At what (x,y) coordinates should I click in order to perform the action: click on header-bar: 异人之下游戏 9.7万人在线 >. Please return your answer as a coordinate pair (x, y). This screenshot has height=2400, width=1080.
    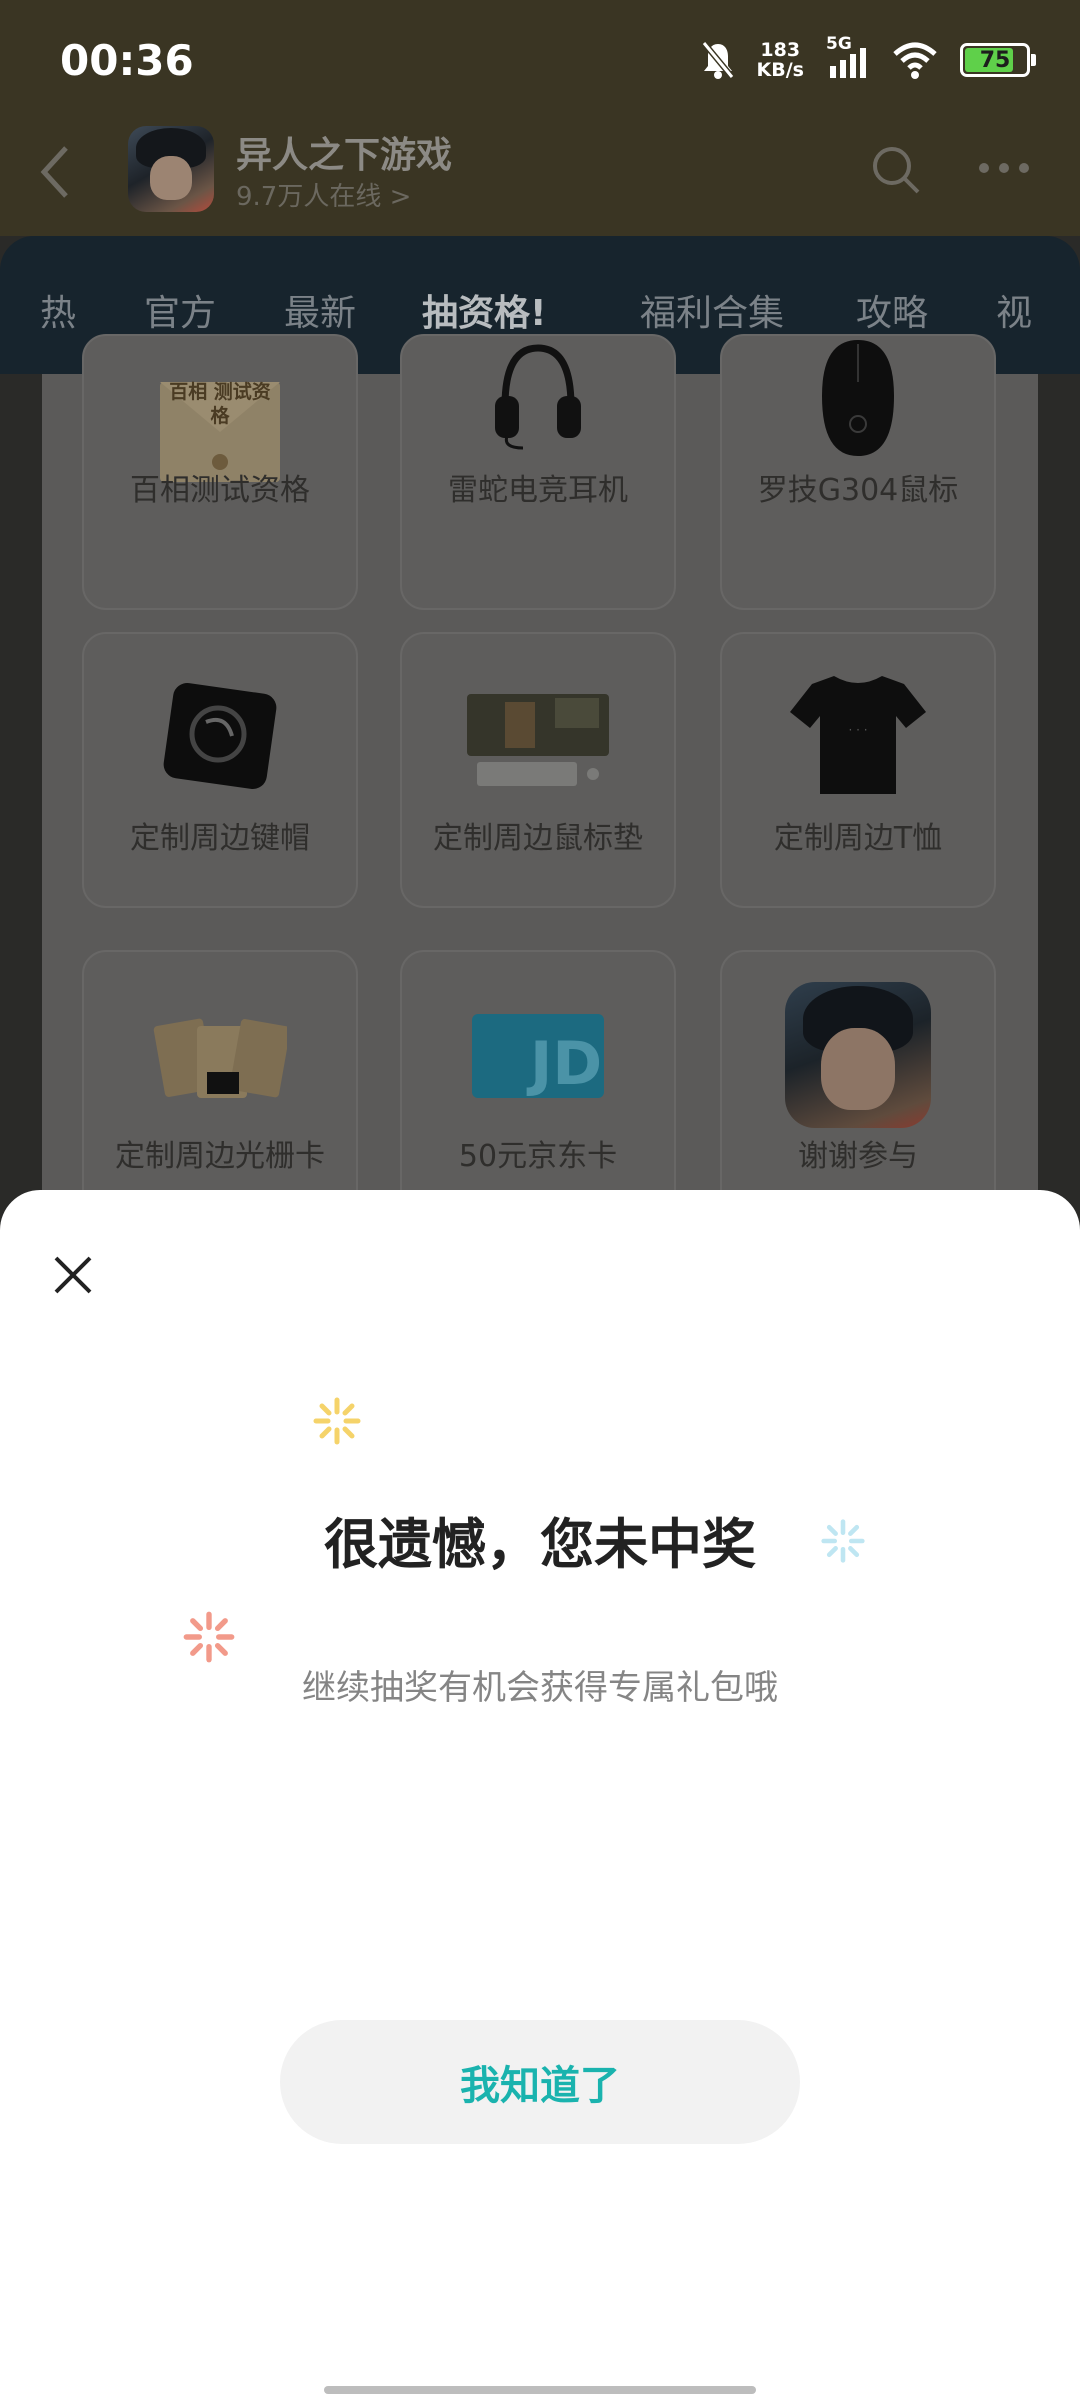
    Looking at the image, I should click on (540, 178).